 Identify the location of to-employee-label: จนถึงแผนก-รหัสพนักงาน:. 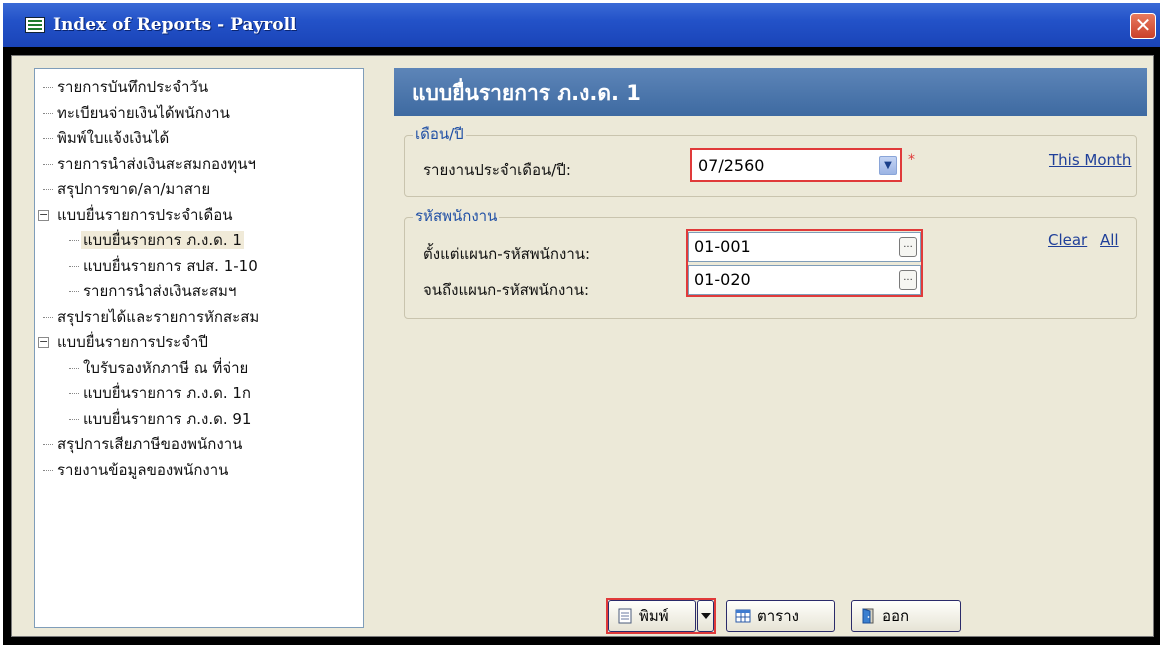
(506, 290).